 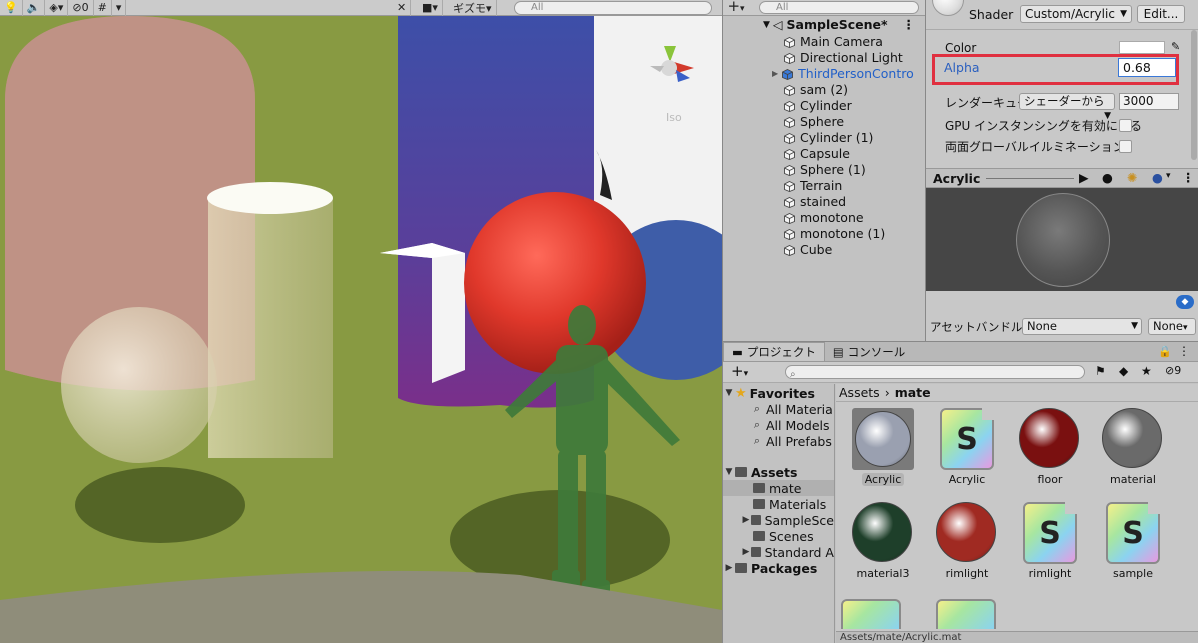 I want to click on asset-folder-item: mate, so click(x=778, y=488).